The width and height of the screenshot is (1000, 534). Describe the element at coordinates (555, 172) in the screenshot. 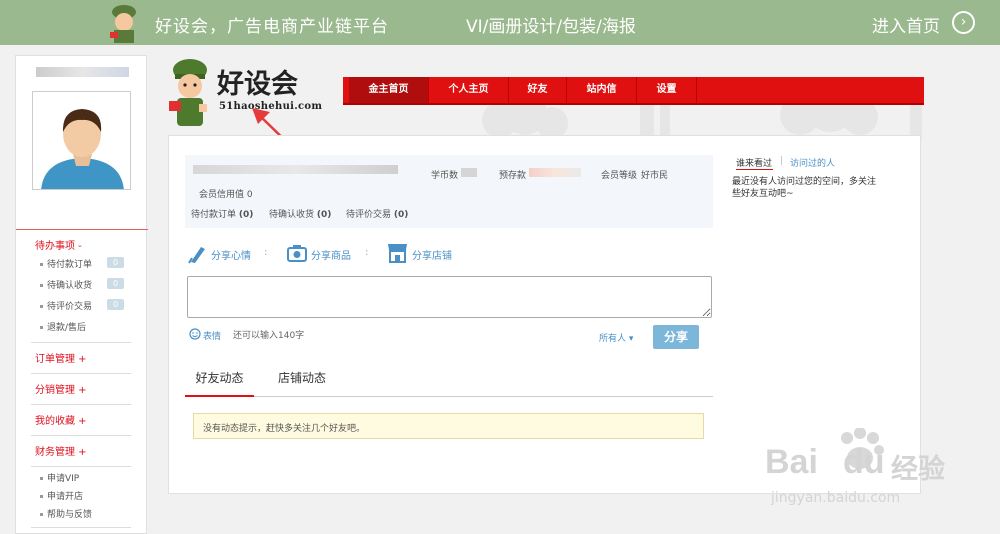

I see `deposit-value-blurred` at that location.